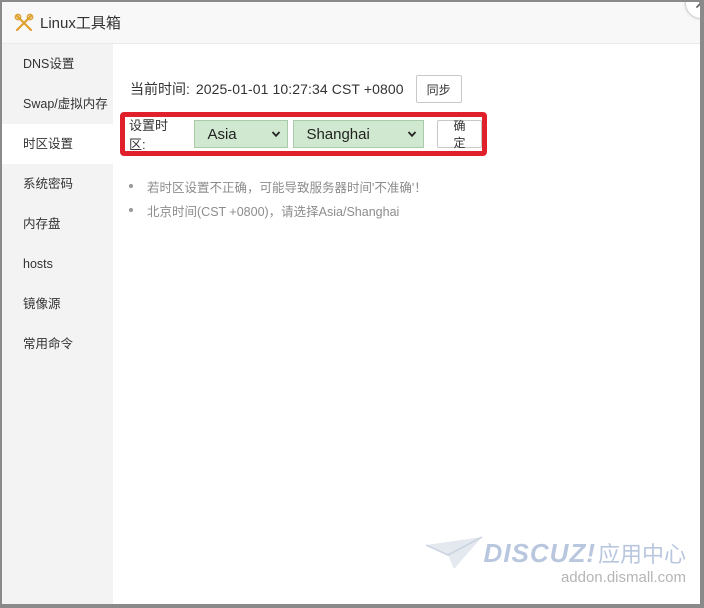 The image size is (704, 608). What do you see at coordinates (299, 89) in the screenshot?
I see `current-time-value: 2025-01-01 10:27:34 CST +0800` at bounding box center [299, 89].